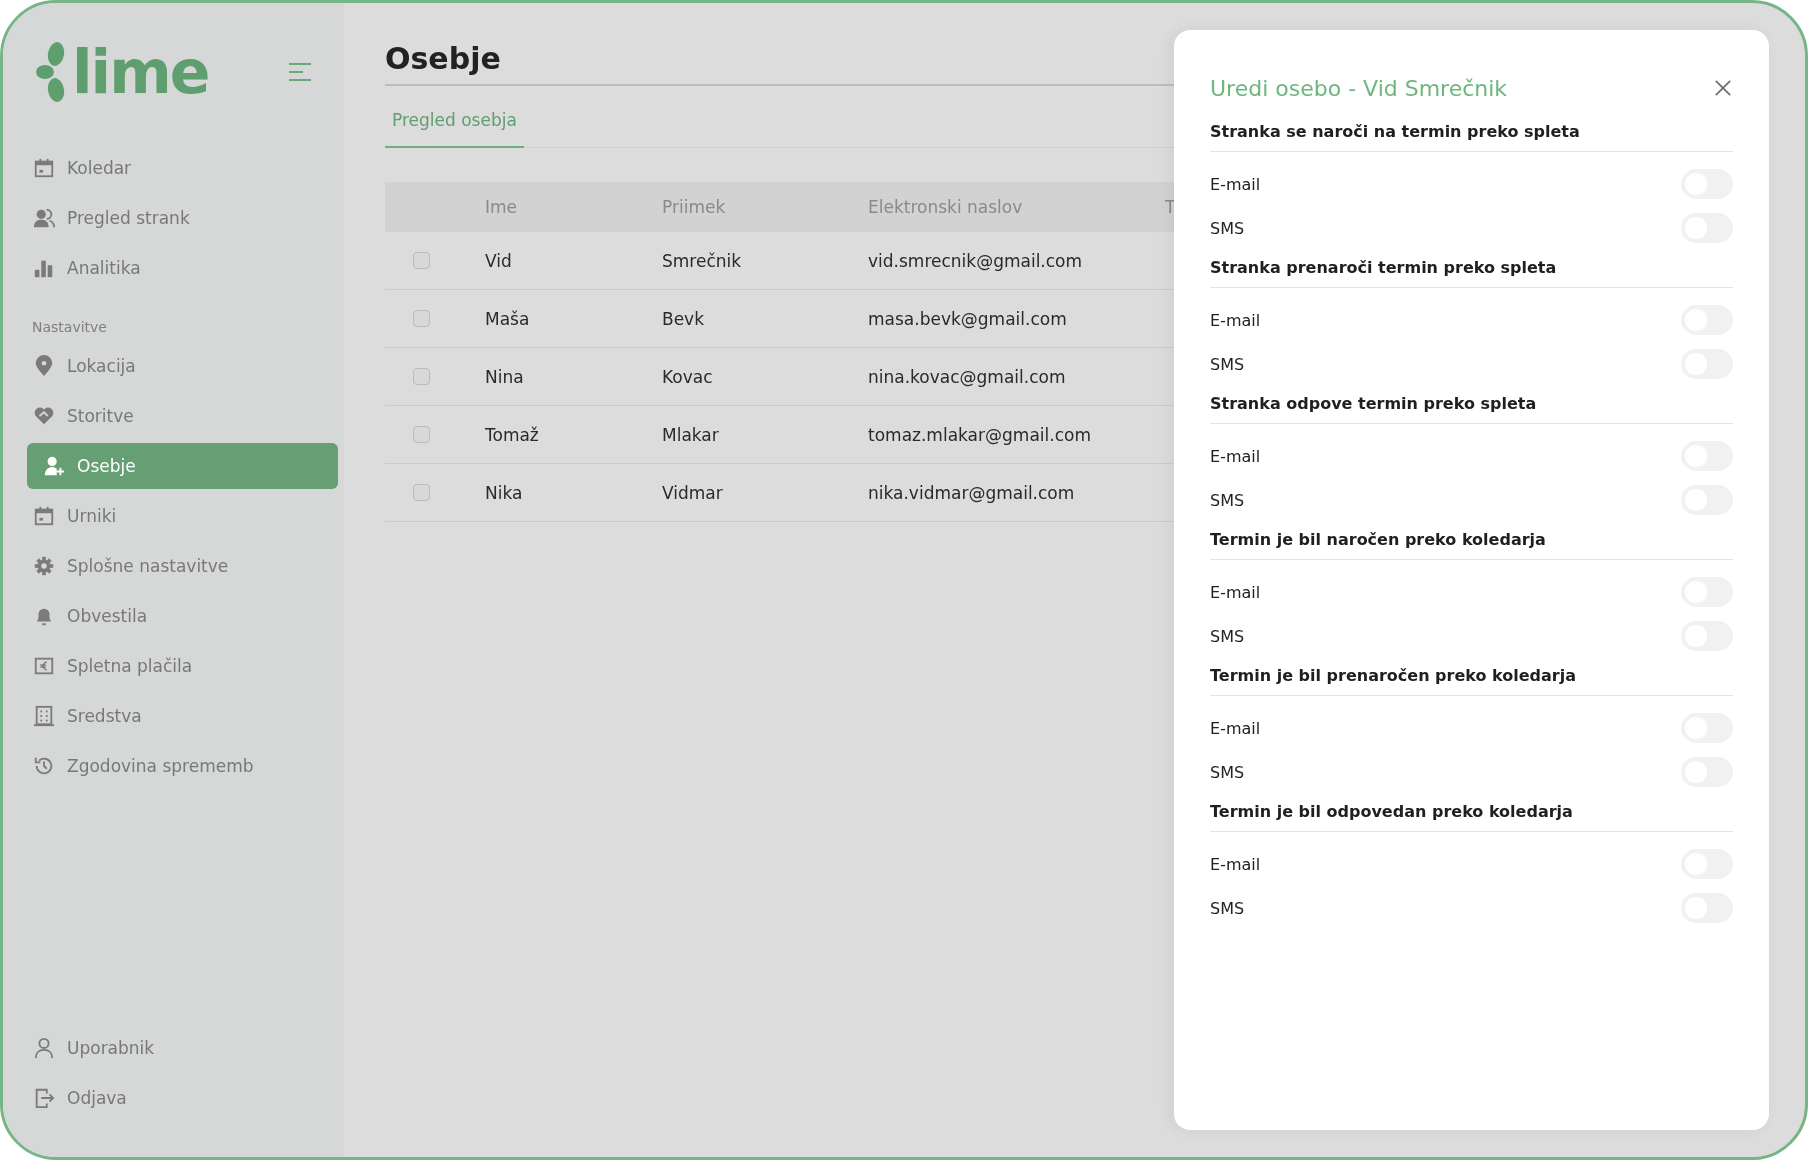 The height and width of the screenshot is (1160, 1808). Describe the element at coordinates (44, 218) in the screenshot. I see `users-icon` at that location.